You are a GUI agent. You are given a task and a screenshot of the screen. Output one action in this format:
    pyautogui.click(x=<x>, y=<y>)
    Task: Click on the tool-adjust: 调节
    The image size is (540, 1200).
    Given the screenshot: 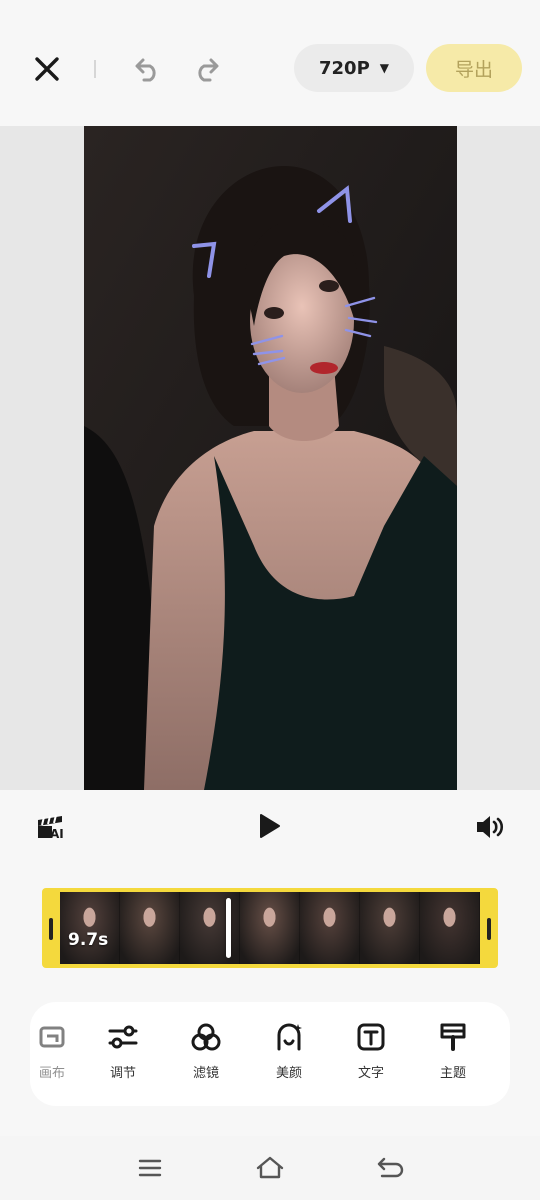 What is the action you would take?
    pyautogui.click(x=123, y=1055)
    